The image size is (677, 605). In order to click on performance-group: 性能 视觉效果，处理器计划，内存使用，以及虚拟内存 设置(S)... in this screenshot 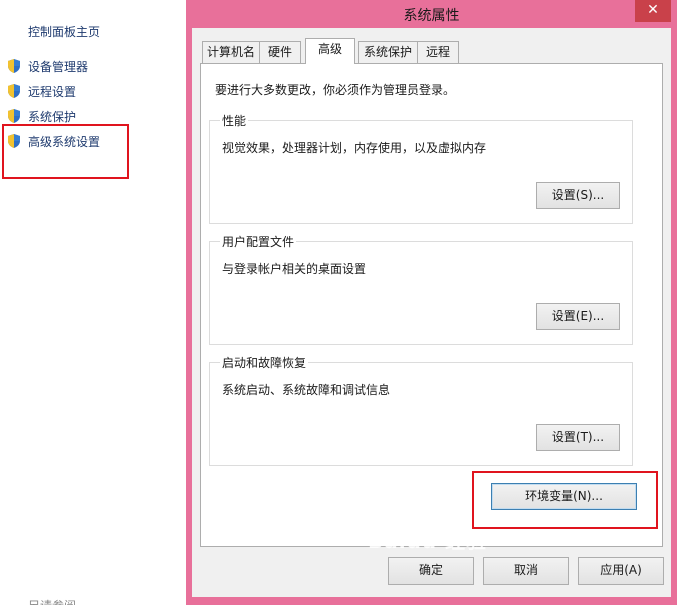, I will do `click(421, 168)`.